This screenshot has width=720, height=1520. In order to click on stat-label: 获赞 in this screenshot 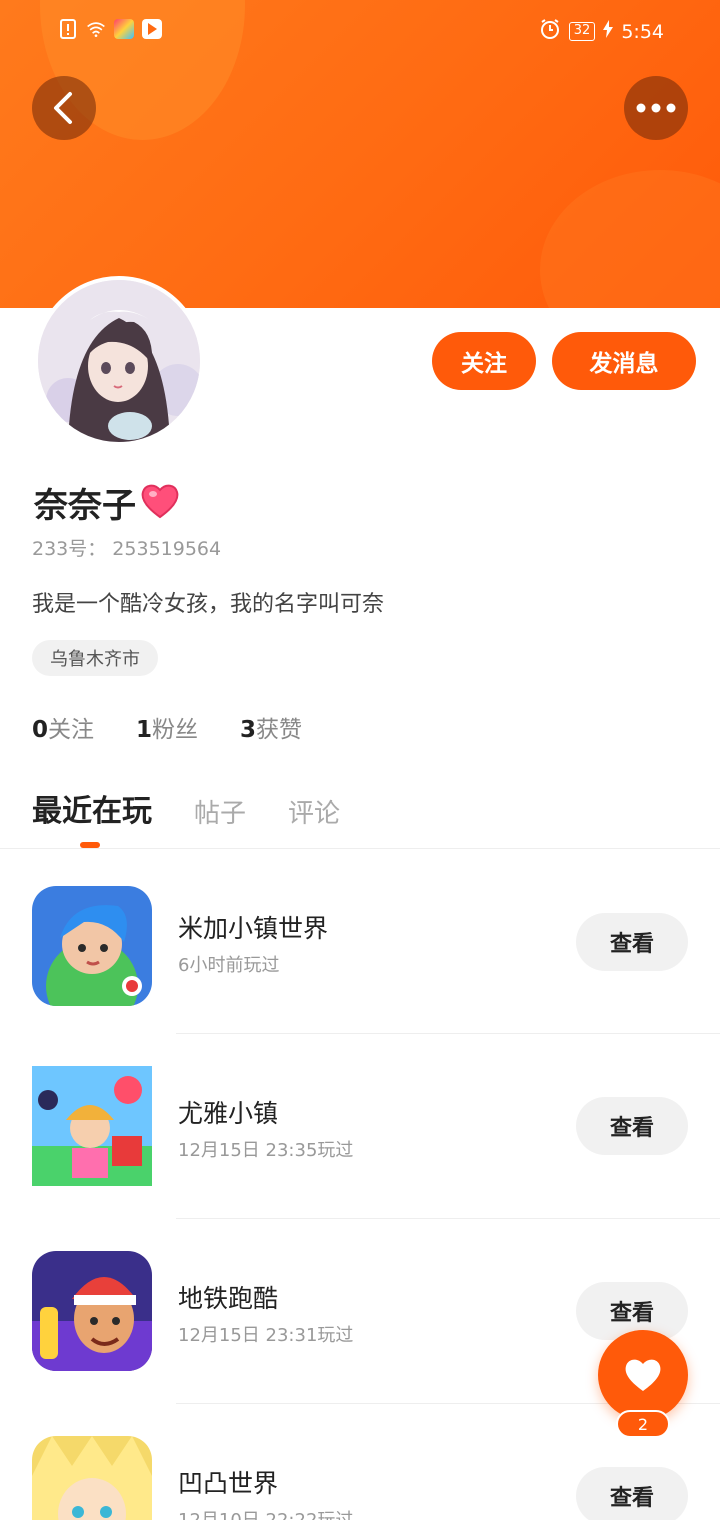, I will do `click(279, 730)`.